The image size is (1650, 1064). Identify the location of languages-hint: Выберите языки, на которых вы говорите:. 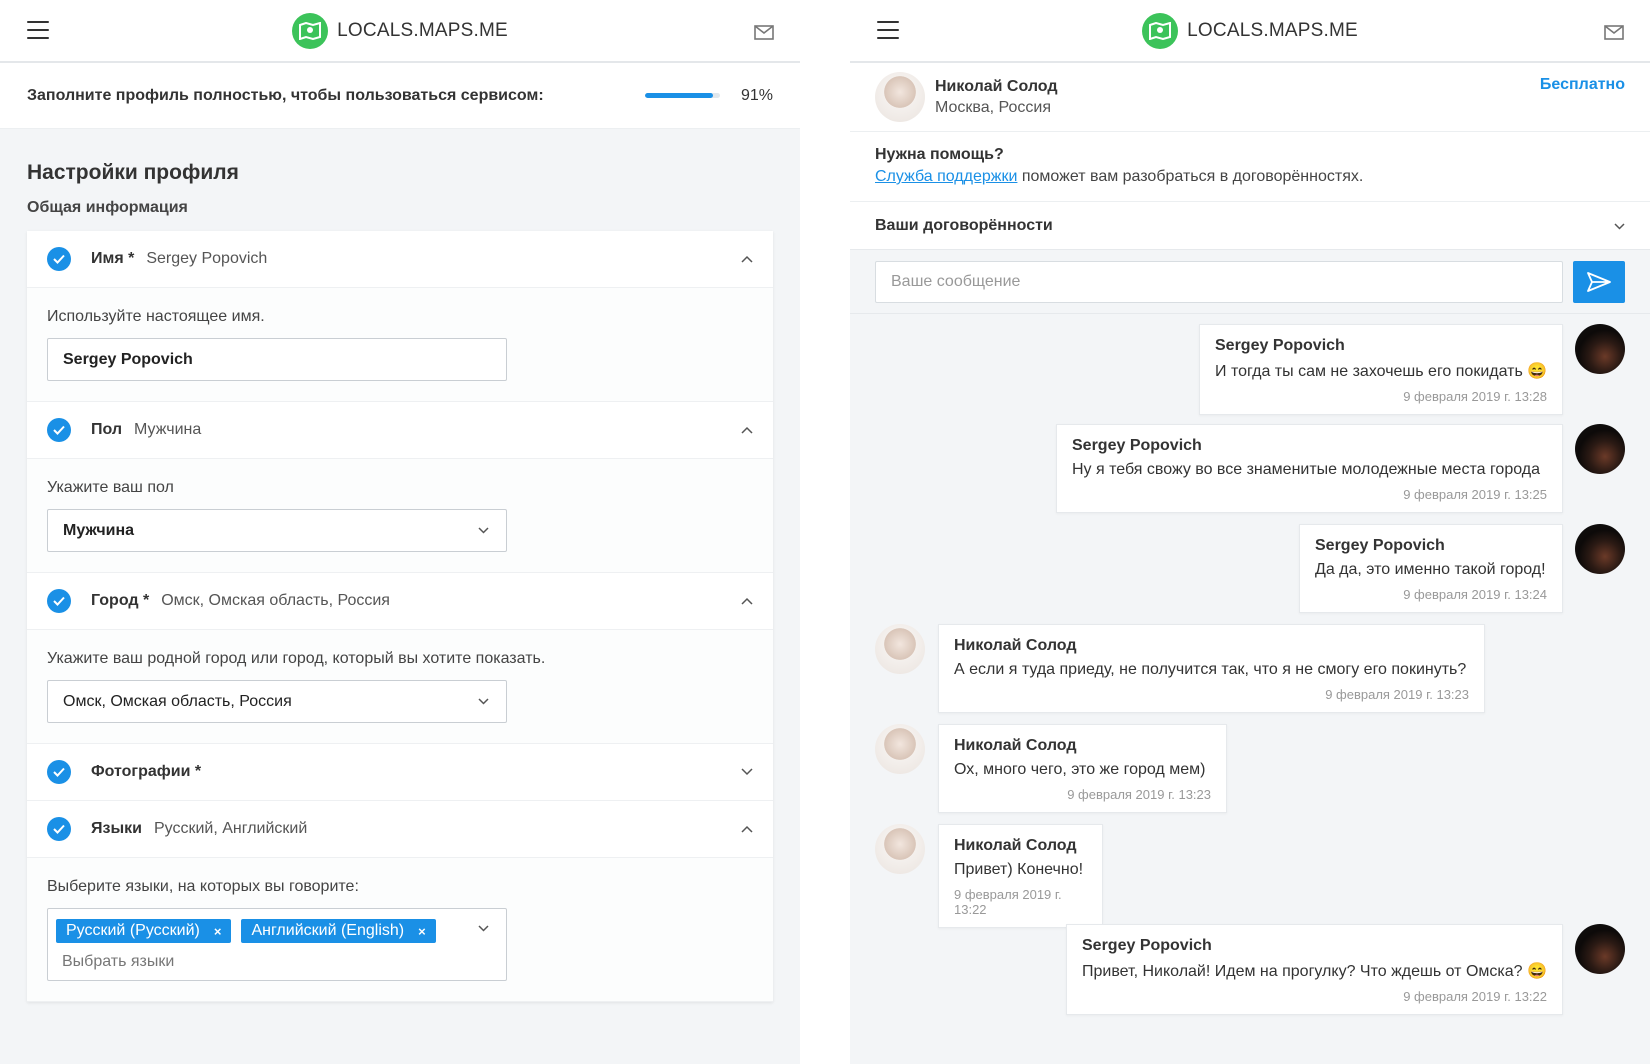
(203, 886).